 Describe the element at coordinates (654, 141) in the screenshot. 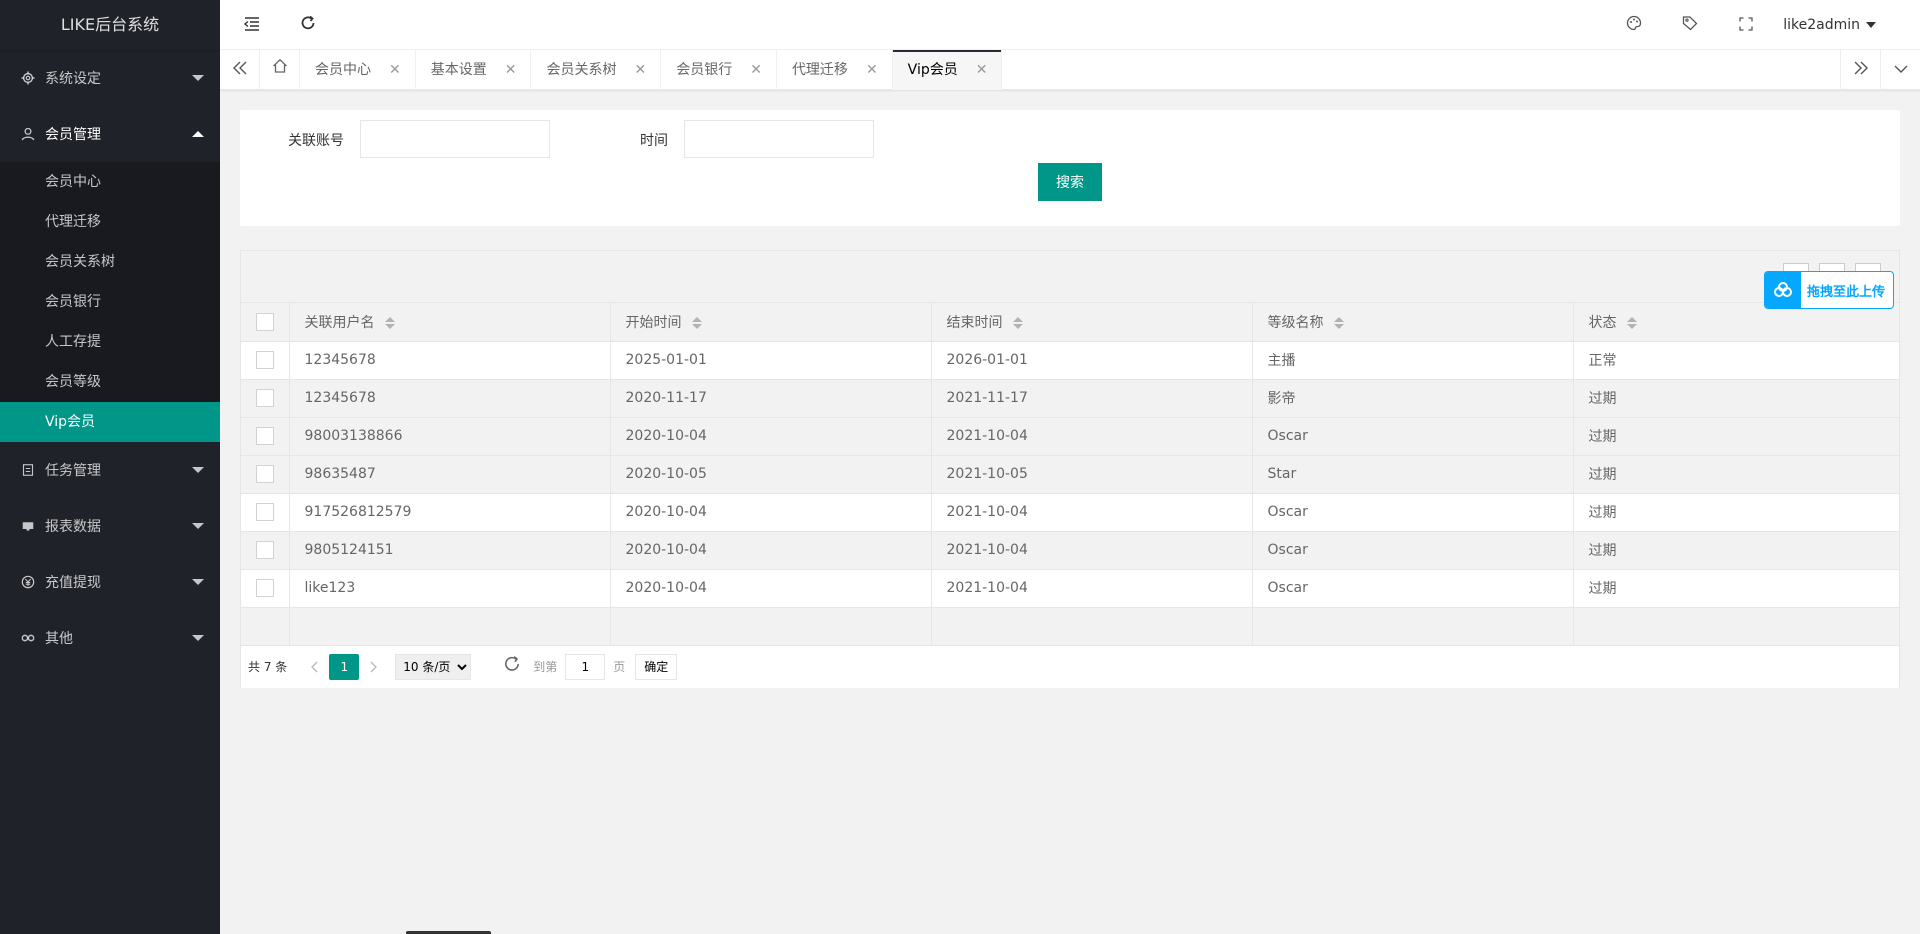

I see `time-label: 时间` at that location.